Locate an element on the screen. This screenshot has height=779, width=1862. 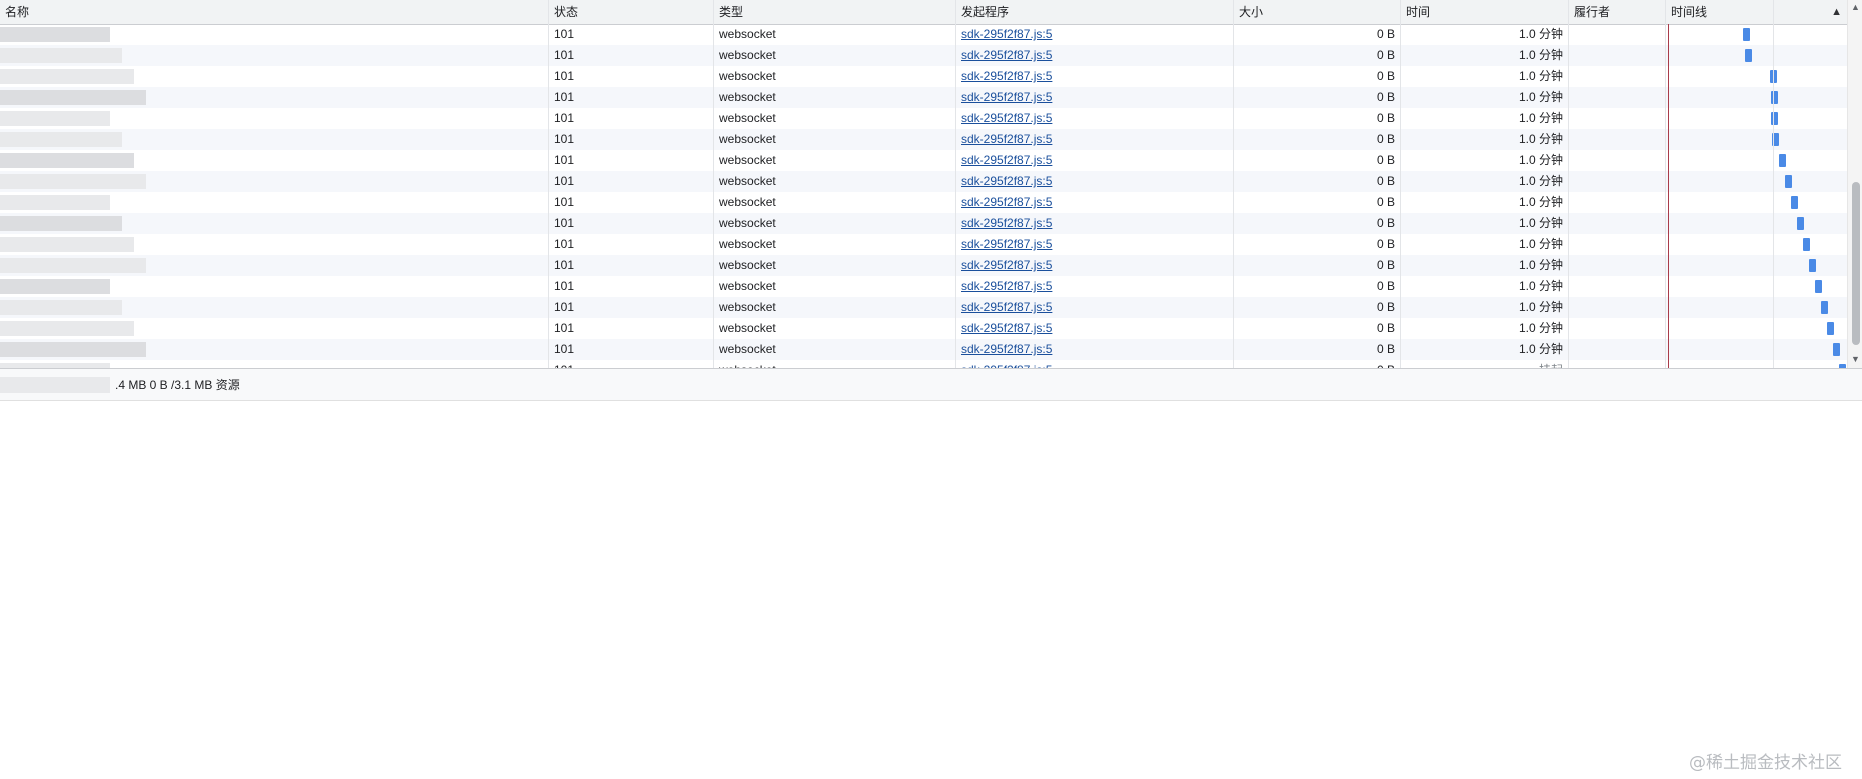
scroll-up-arrow-icon: ▲ is located at coordinates (1855, 7).